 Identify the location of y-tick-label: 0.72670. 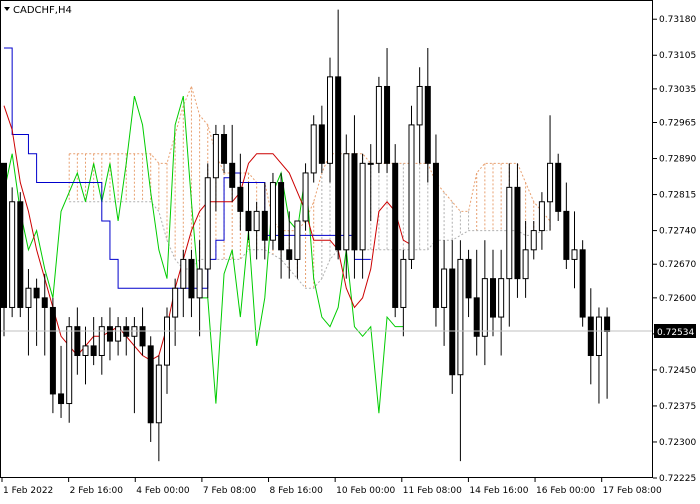
(677, 265).